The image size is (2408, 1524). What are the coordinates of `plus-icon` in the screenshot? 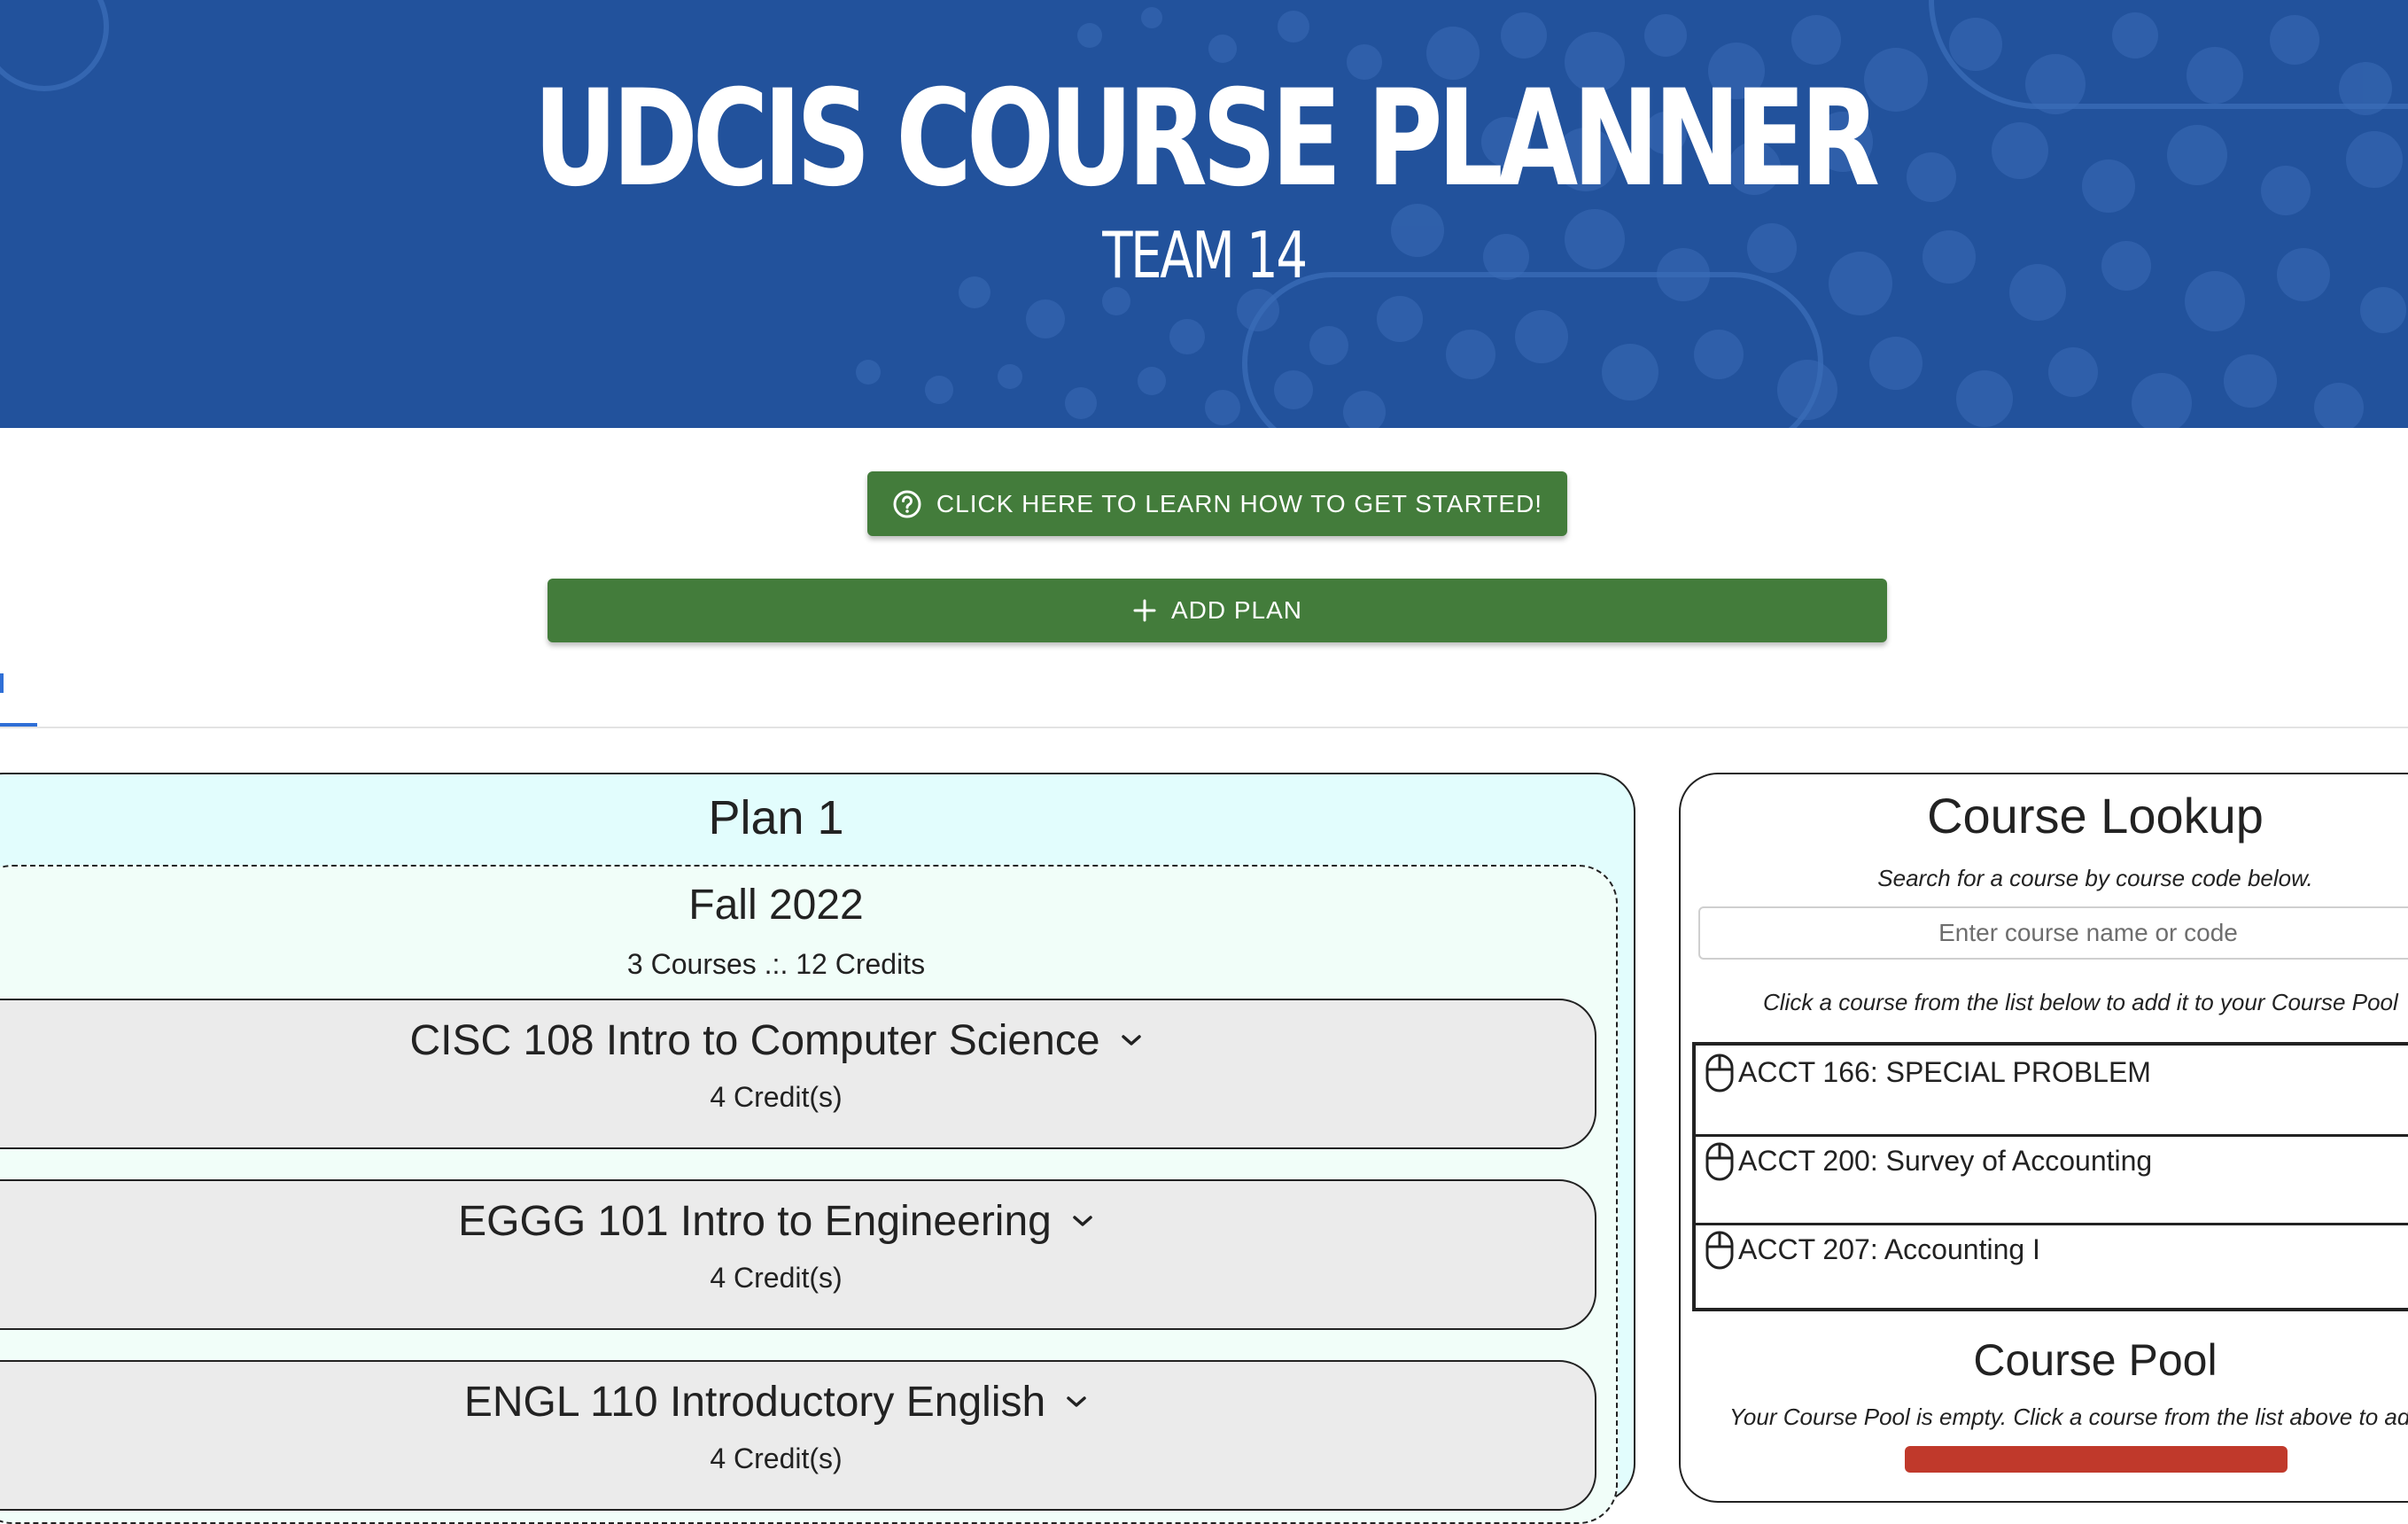 It's located at (1145, 610).